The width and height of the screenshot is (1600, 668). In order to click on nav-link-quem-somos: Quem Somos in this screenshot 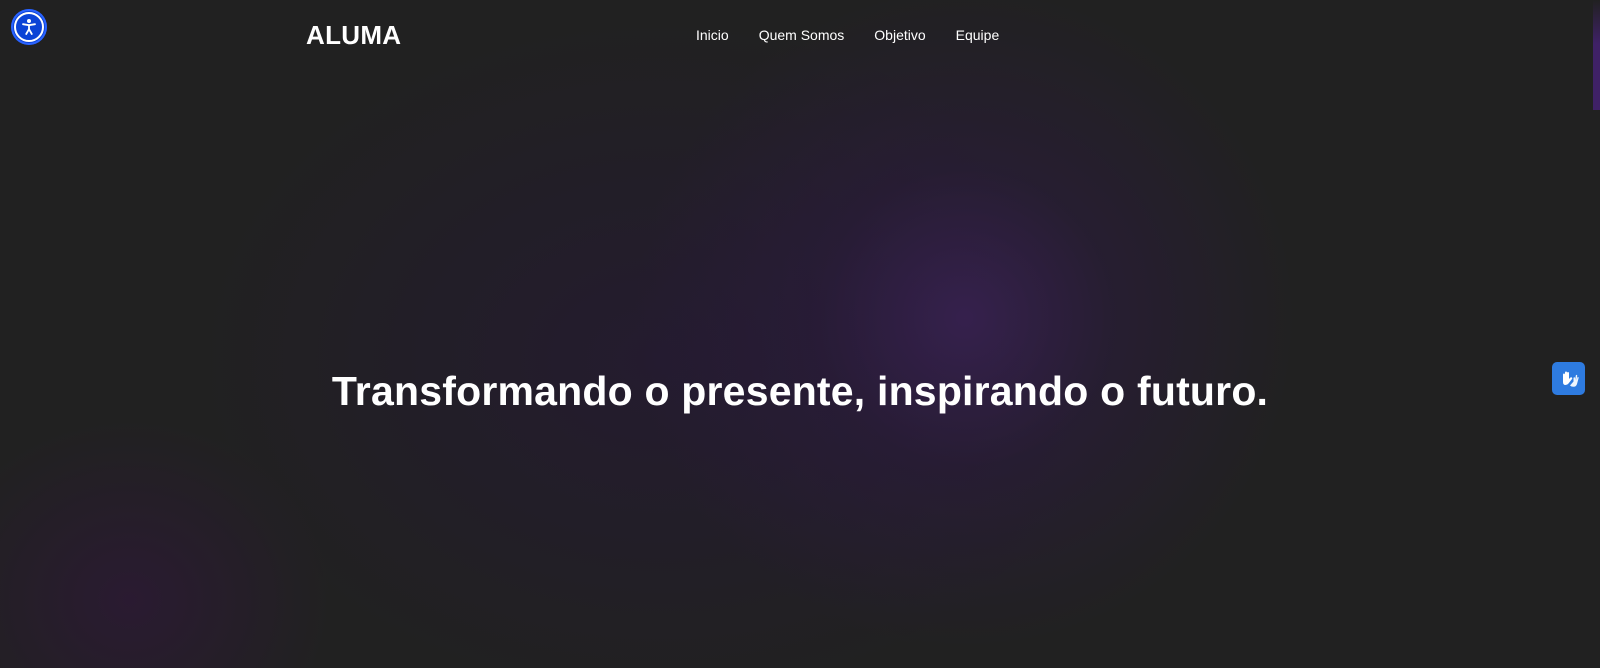, I will do `click(802, 35)`.